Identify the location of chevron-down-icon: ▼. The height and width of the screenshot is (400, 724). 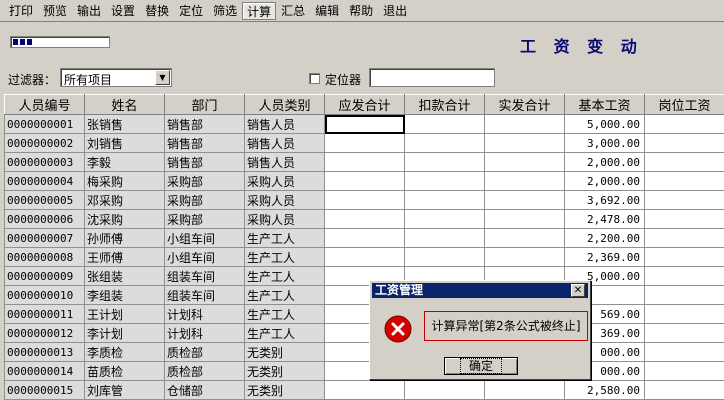
(162, 77).